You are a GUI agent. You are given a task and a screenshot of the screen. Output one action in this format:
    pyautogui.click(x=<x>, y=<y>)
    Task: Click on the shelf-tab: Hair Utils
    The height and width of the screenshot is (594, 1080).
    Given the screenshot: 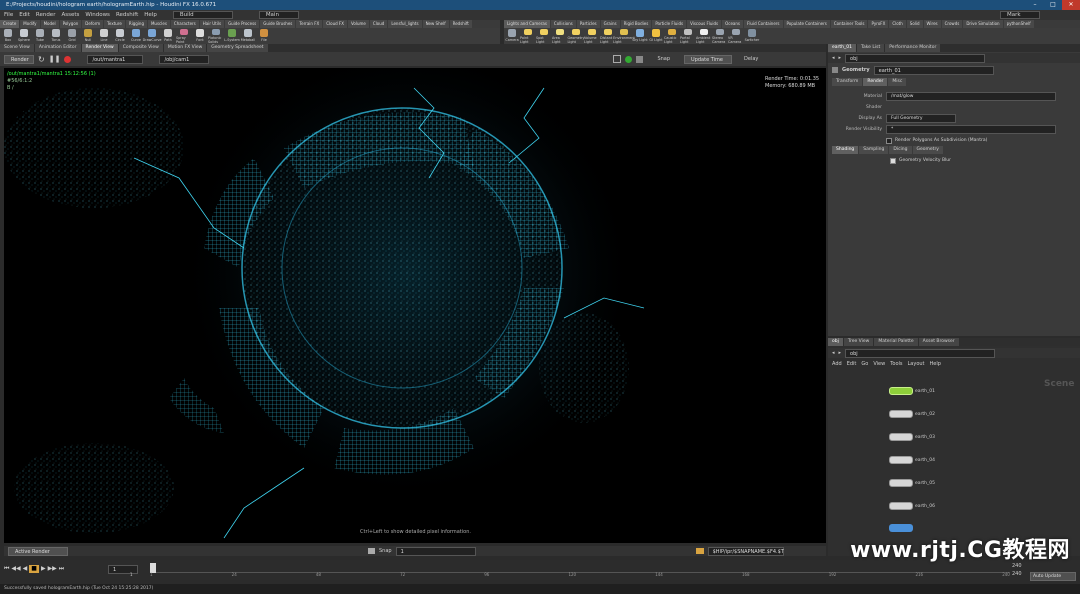 What is the action you would take?
    pyautogui.click(x=212, y=24)
    